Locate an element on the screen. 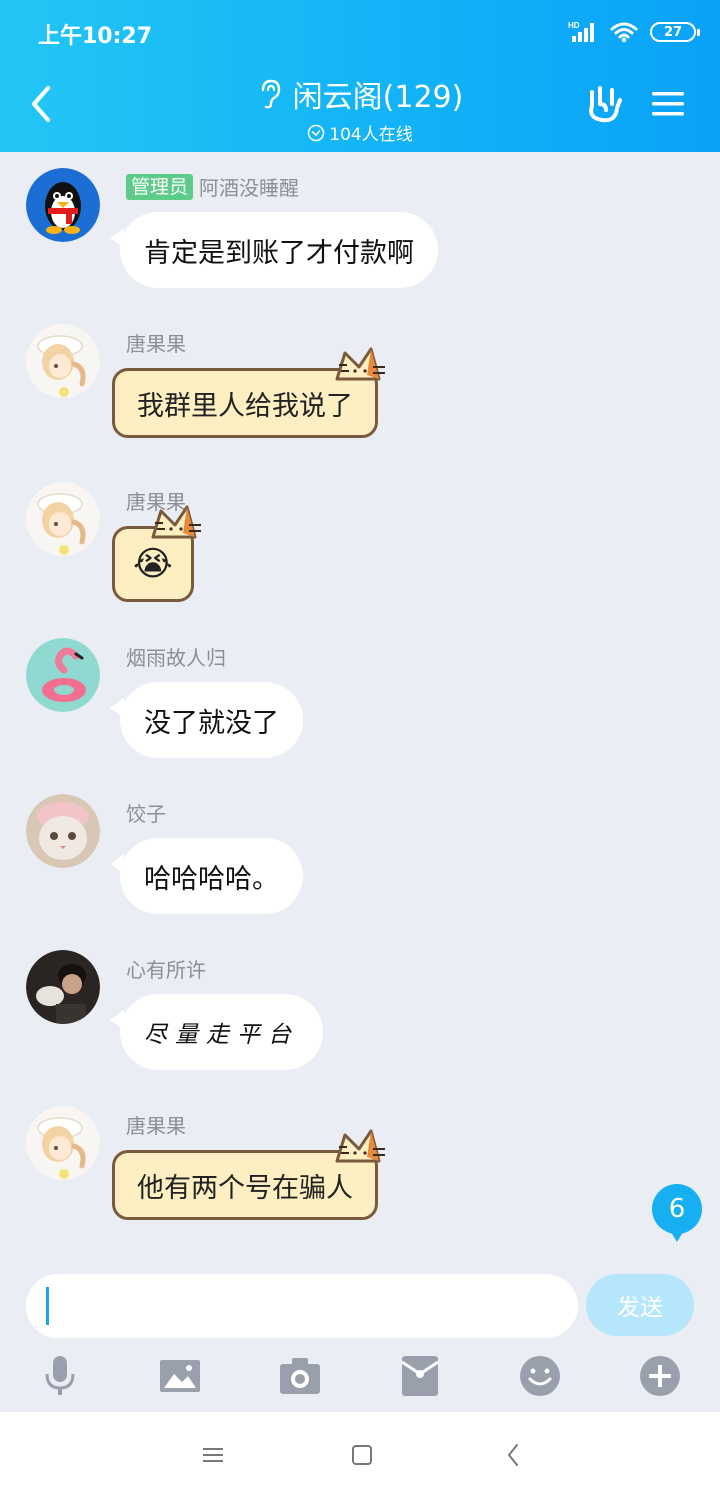  battery-icon: 27 is located at coordinates (675, 32).